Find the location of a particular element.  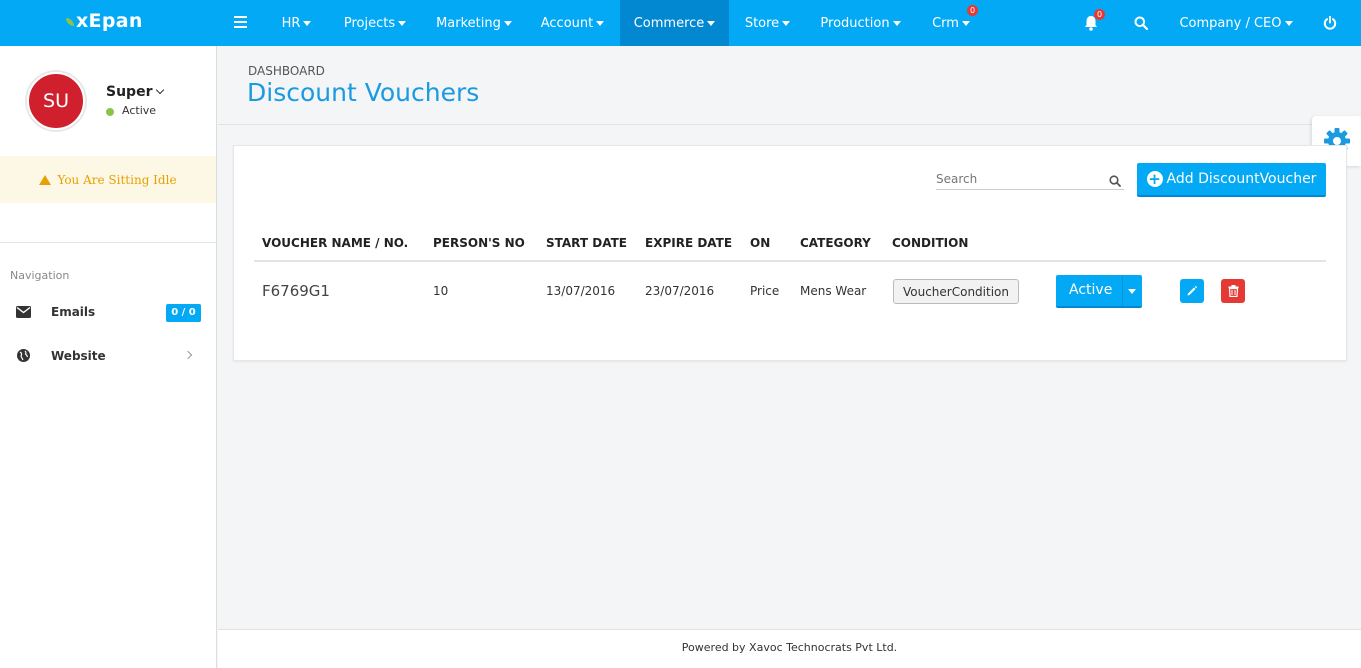

sidebar-item-website: Website is located at coordinates (108, 356).